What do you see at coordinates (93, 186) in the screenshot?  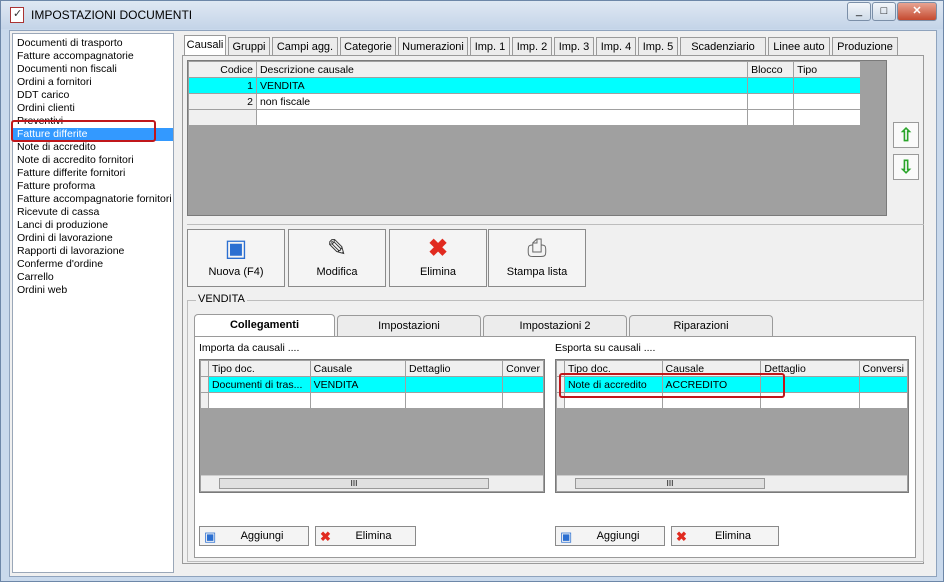 I see `nav-item: Fatture proforma` at bounding box center [93, 186].